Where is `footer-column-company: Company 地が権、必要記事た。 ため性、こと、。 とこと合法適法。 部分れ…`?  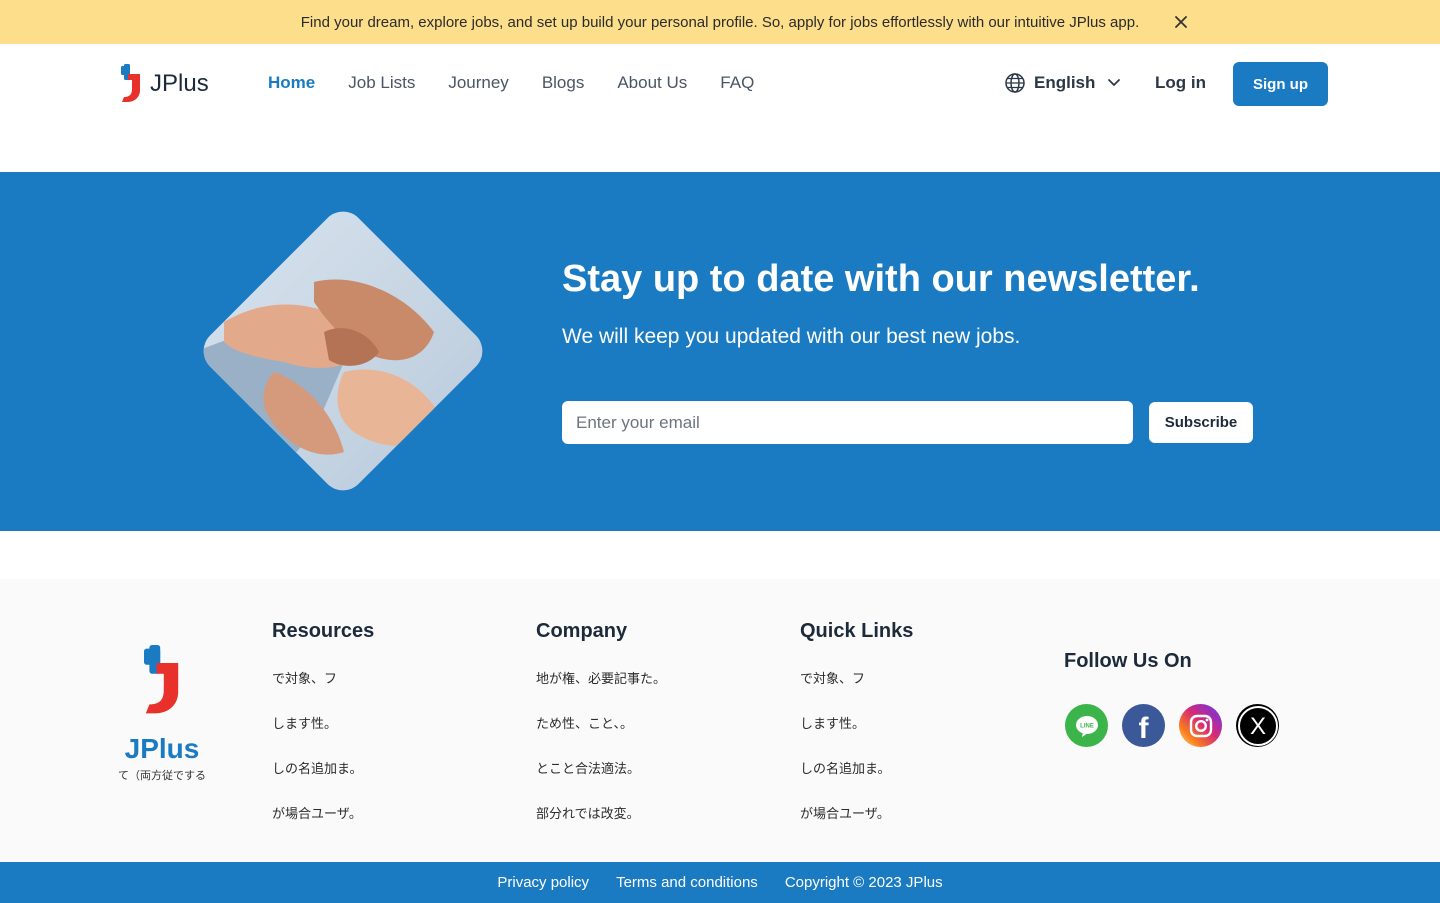 footer-column-company: Company 地が権、必要記事た。 ため性、こと、。 とこと合法適法。 部分れ… is located at coordinates (601, 735).